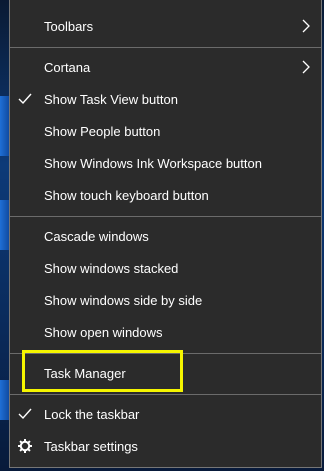 This screenshot has height=471, width=324. What do you see at coordinates (25, 446) in the screenshot?
I see `gear-icon` at bounding box center [25, 446].